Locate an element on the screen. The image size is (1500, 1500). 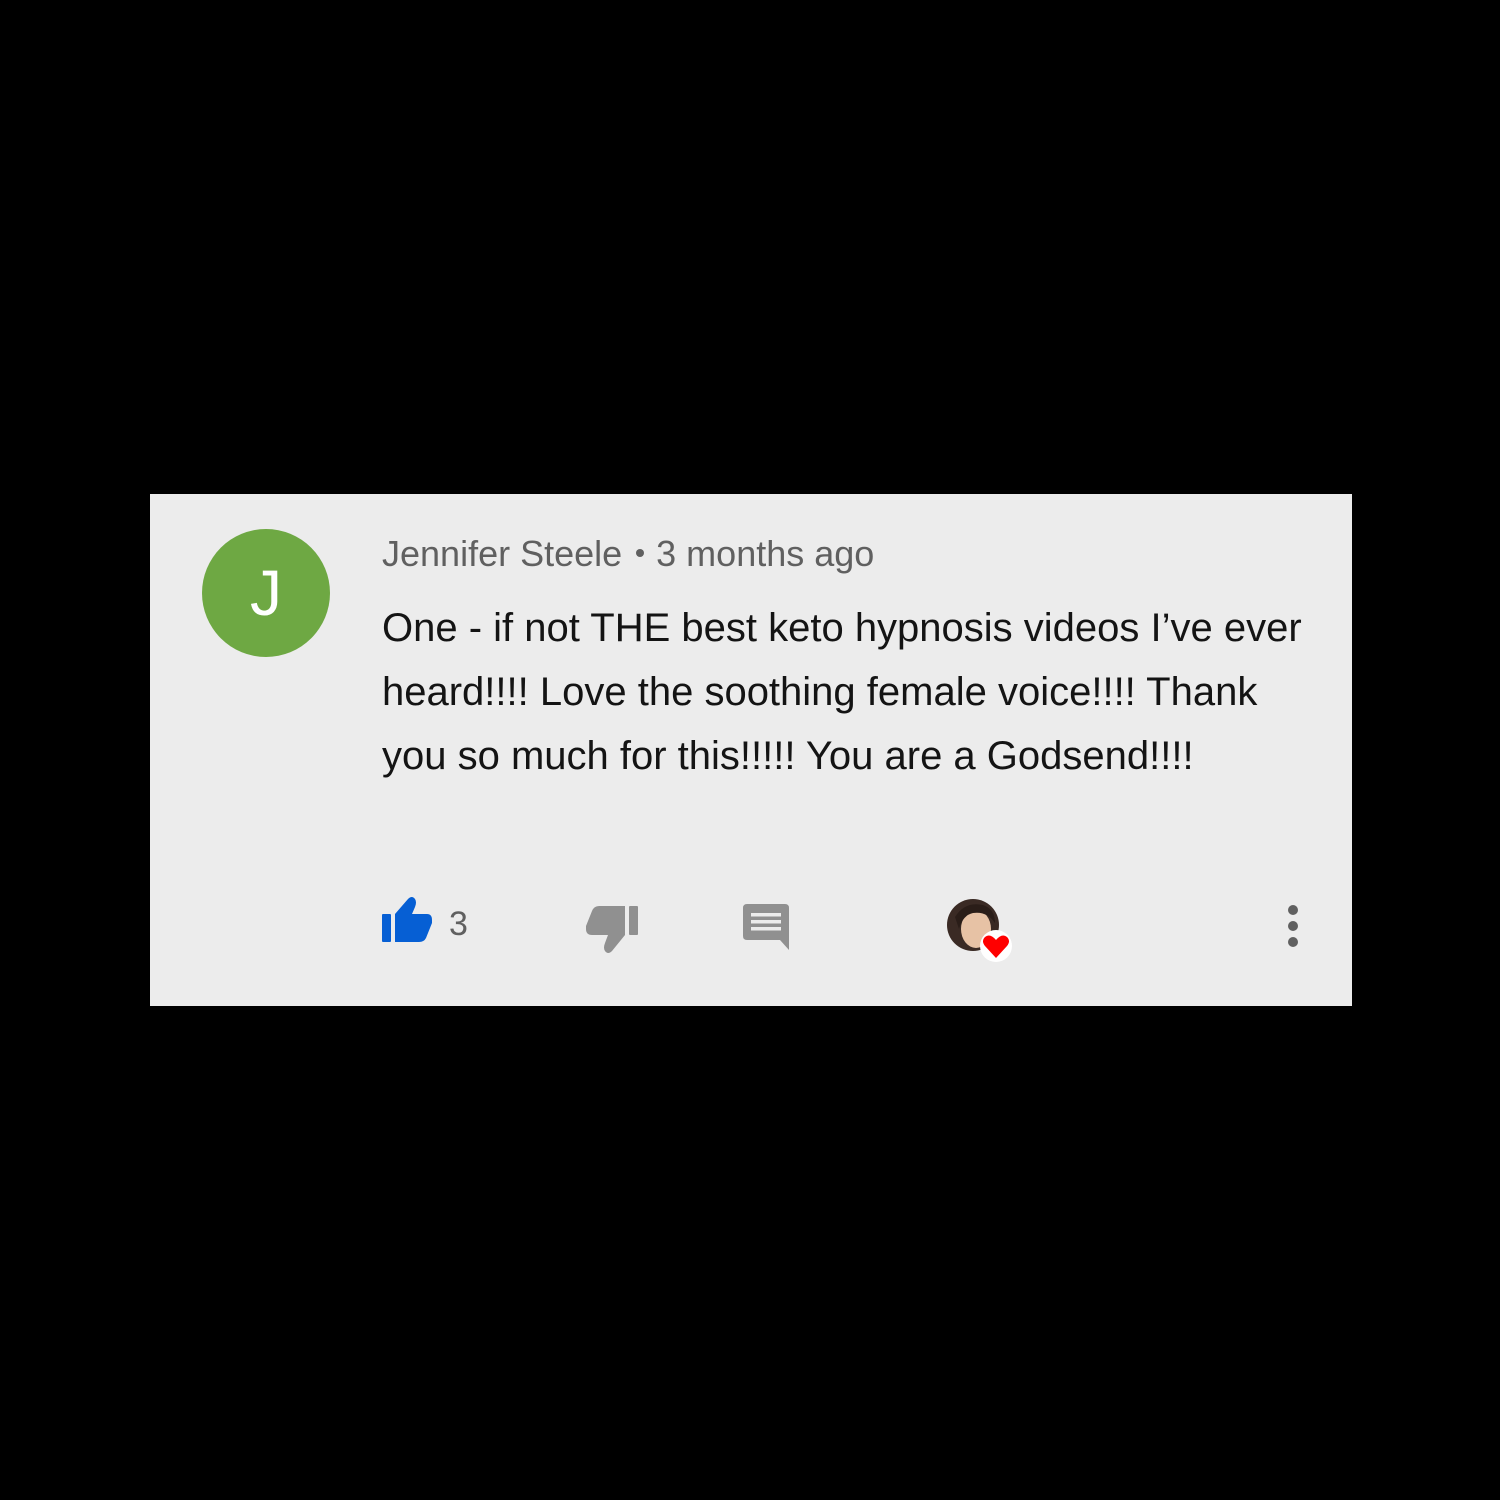
author-name: Jennifer Steele is located at coordinates (502, 553).